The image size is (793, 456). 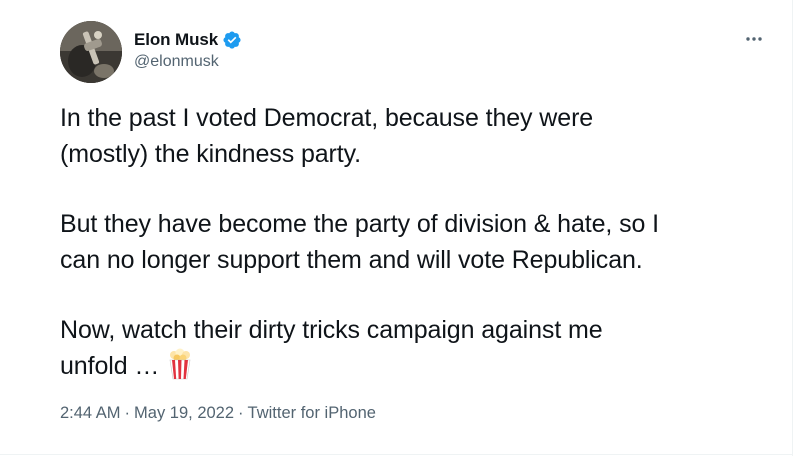 What do you see at coordinates (184, 413) in the screenshot?
I see `tweet-date: May 19, 2022` at bounding box center [184, 413].